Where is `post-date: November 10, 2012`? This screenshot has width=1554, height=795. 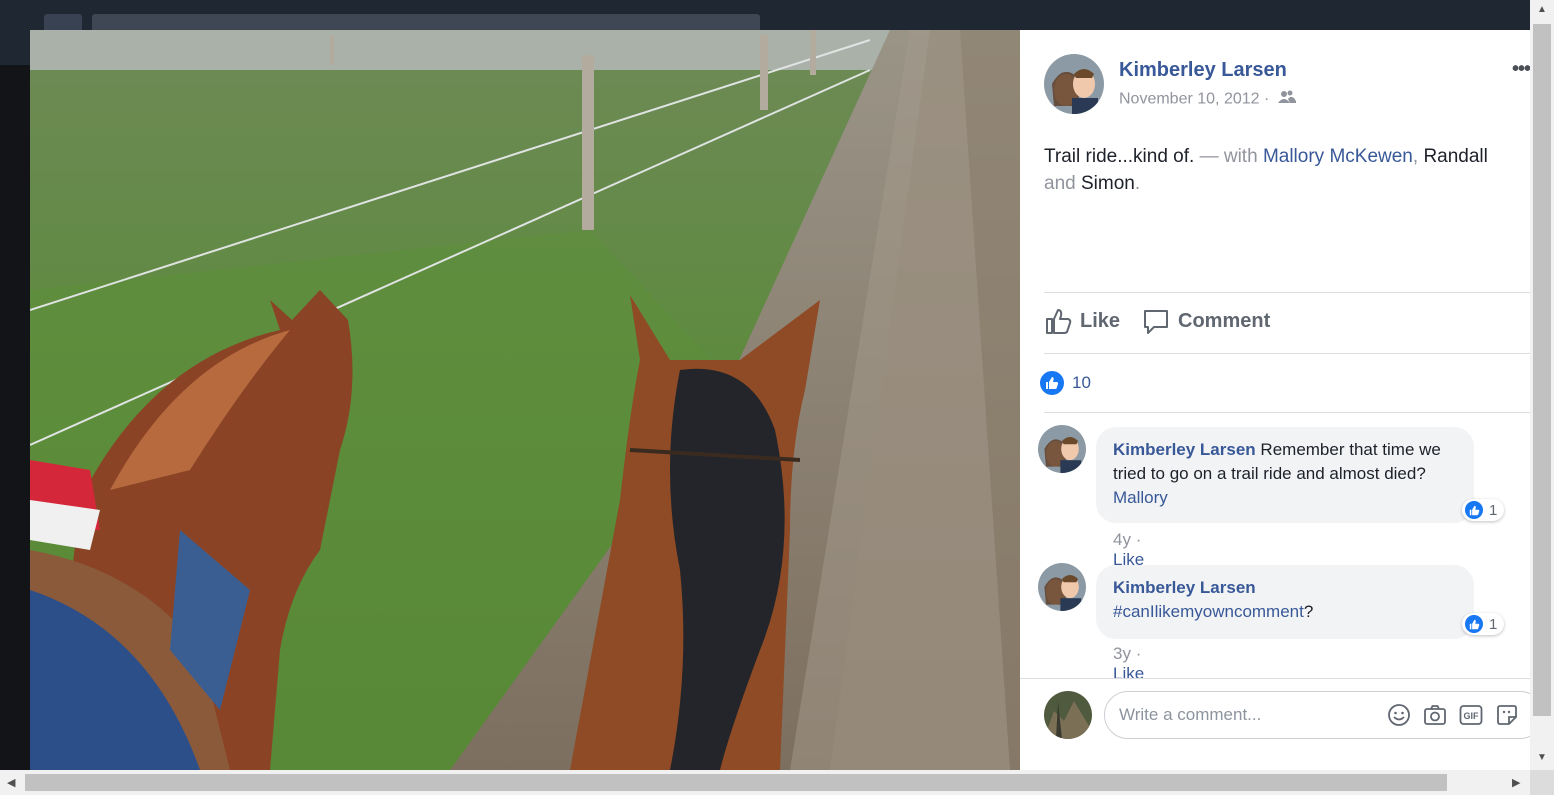
post-date: November 10, 2012 is located at coordinates (1189, 99).